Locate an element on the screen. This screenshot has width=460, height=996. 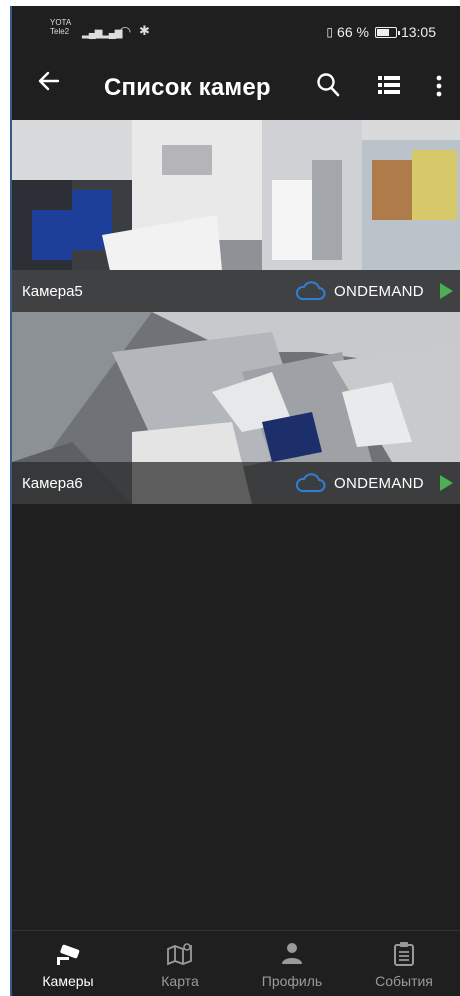
list-view-icon is located at coordinates (389, 85).